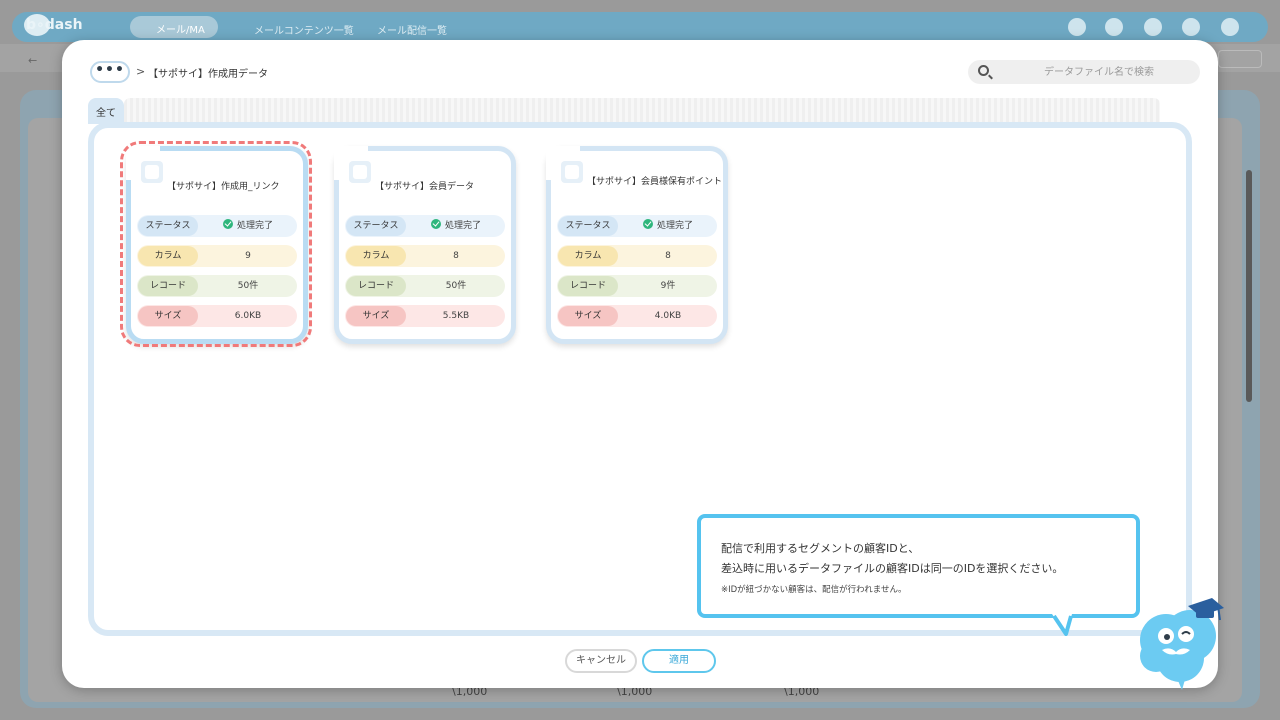  Describe the element at coordinates (1153, 27) in the screenshot. I see `grid-icon` at that location.